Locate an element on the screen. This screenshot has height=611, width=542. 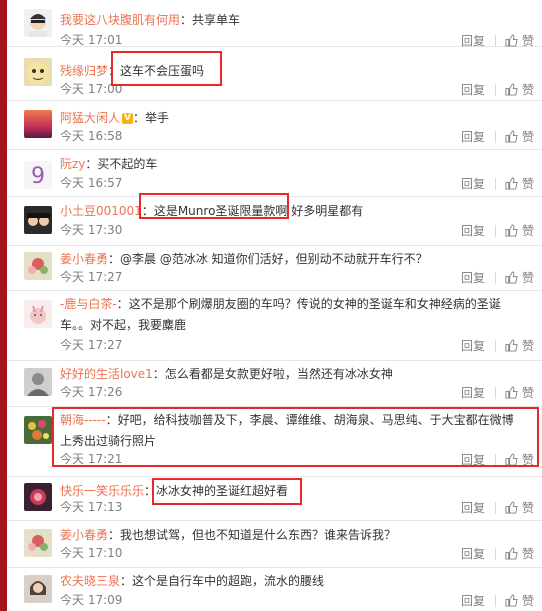
comment-time: 今天 17:01 is located at coordinates (91, 40).